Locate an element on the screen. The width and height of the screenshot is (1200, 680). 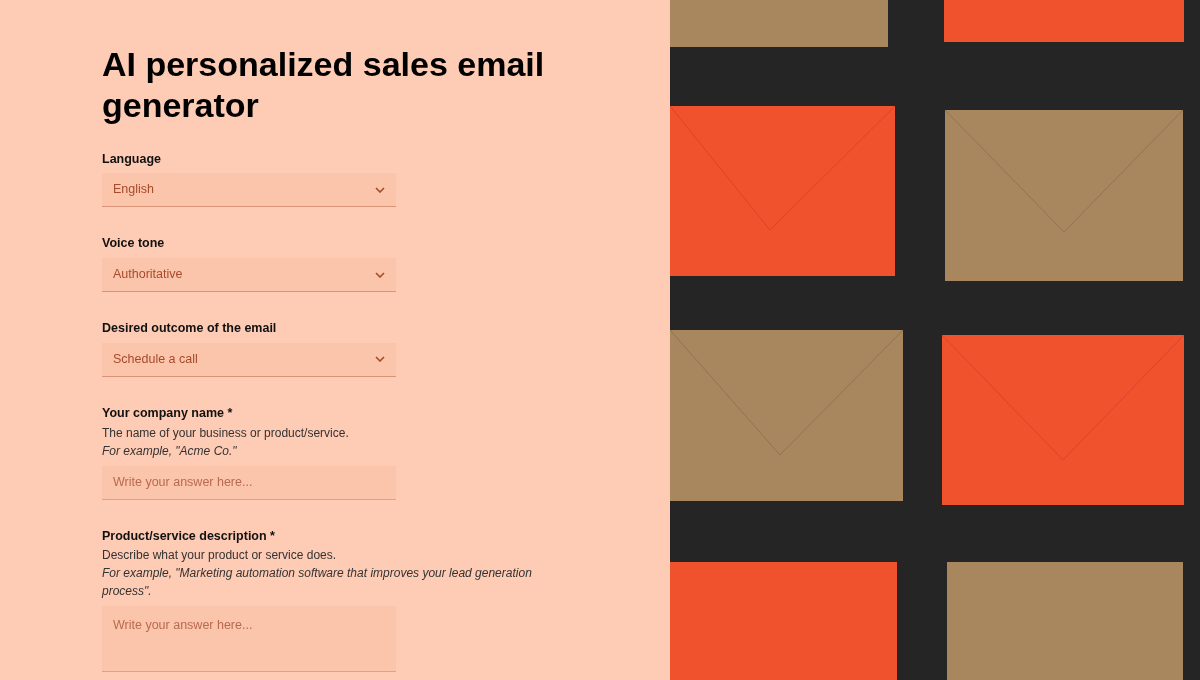
page-title: AI personalized sales email generator is located at coordinates (324, 85).